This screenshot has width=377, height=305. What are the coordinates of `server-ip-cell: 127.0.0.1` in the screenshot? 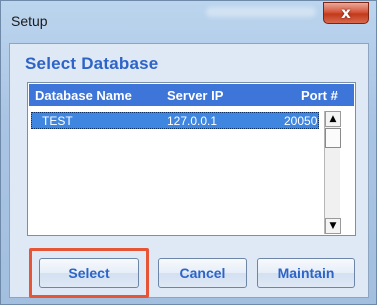 It's located at (192, 121).